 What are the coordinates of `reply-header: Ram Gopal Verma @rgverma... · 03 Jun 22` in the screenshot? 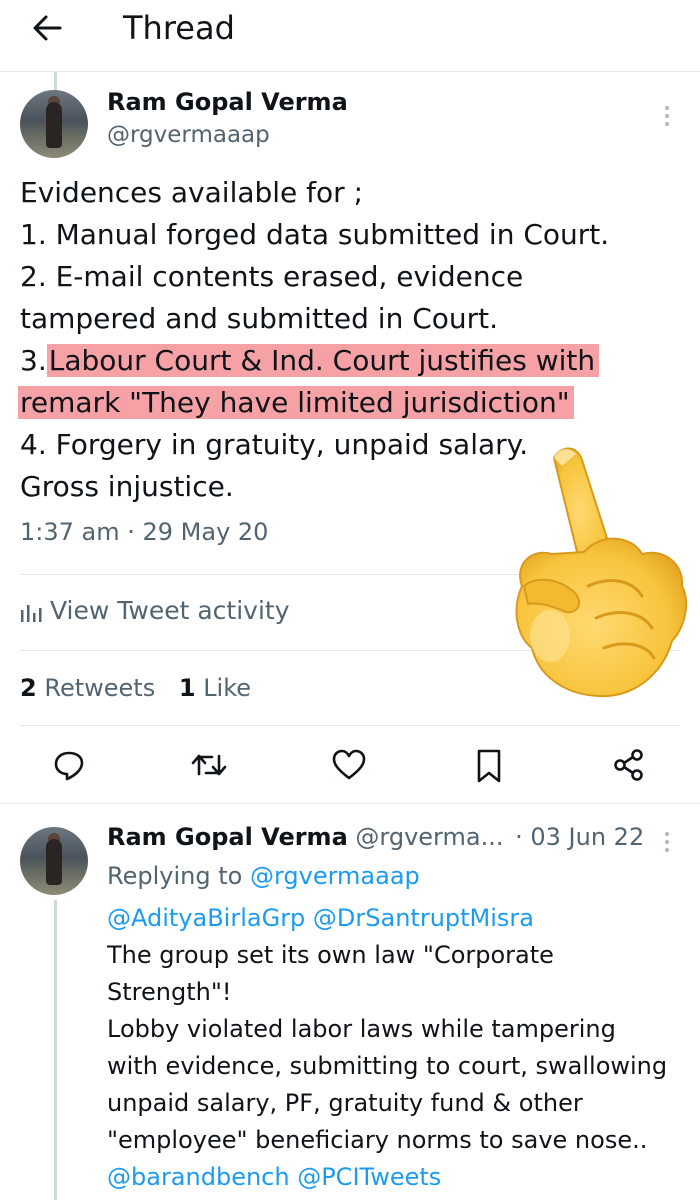 It's located at (375, 837).